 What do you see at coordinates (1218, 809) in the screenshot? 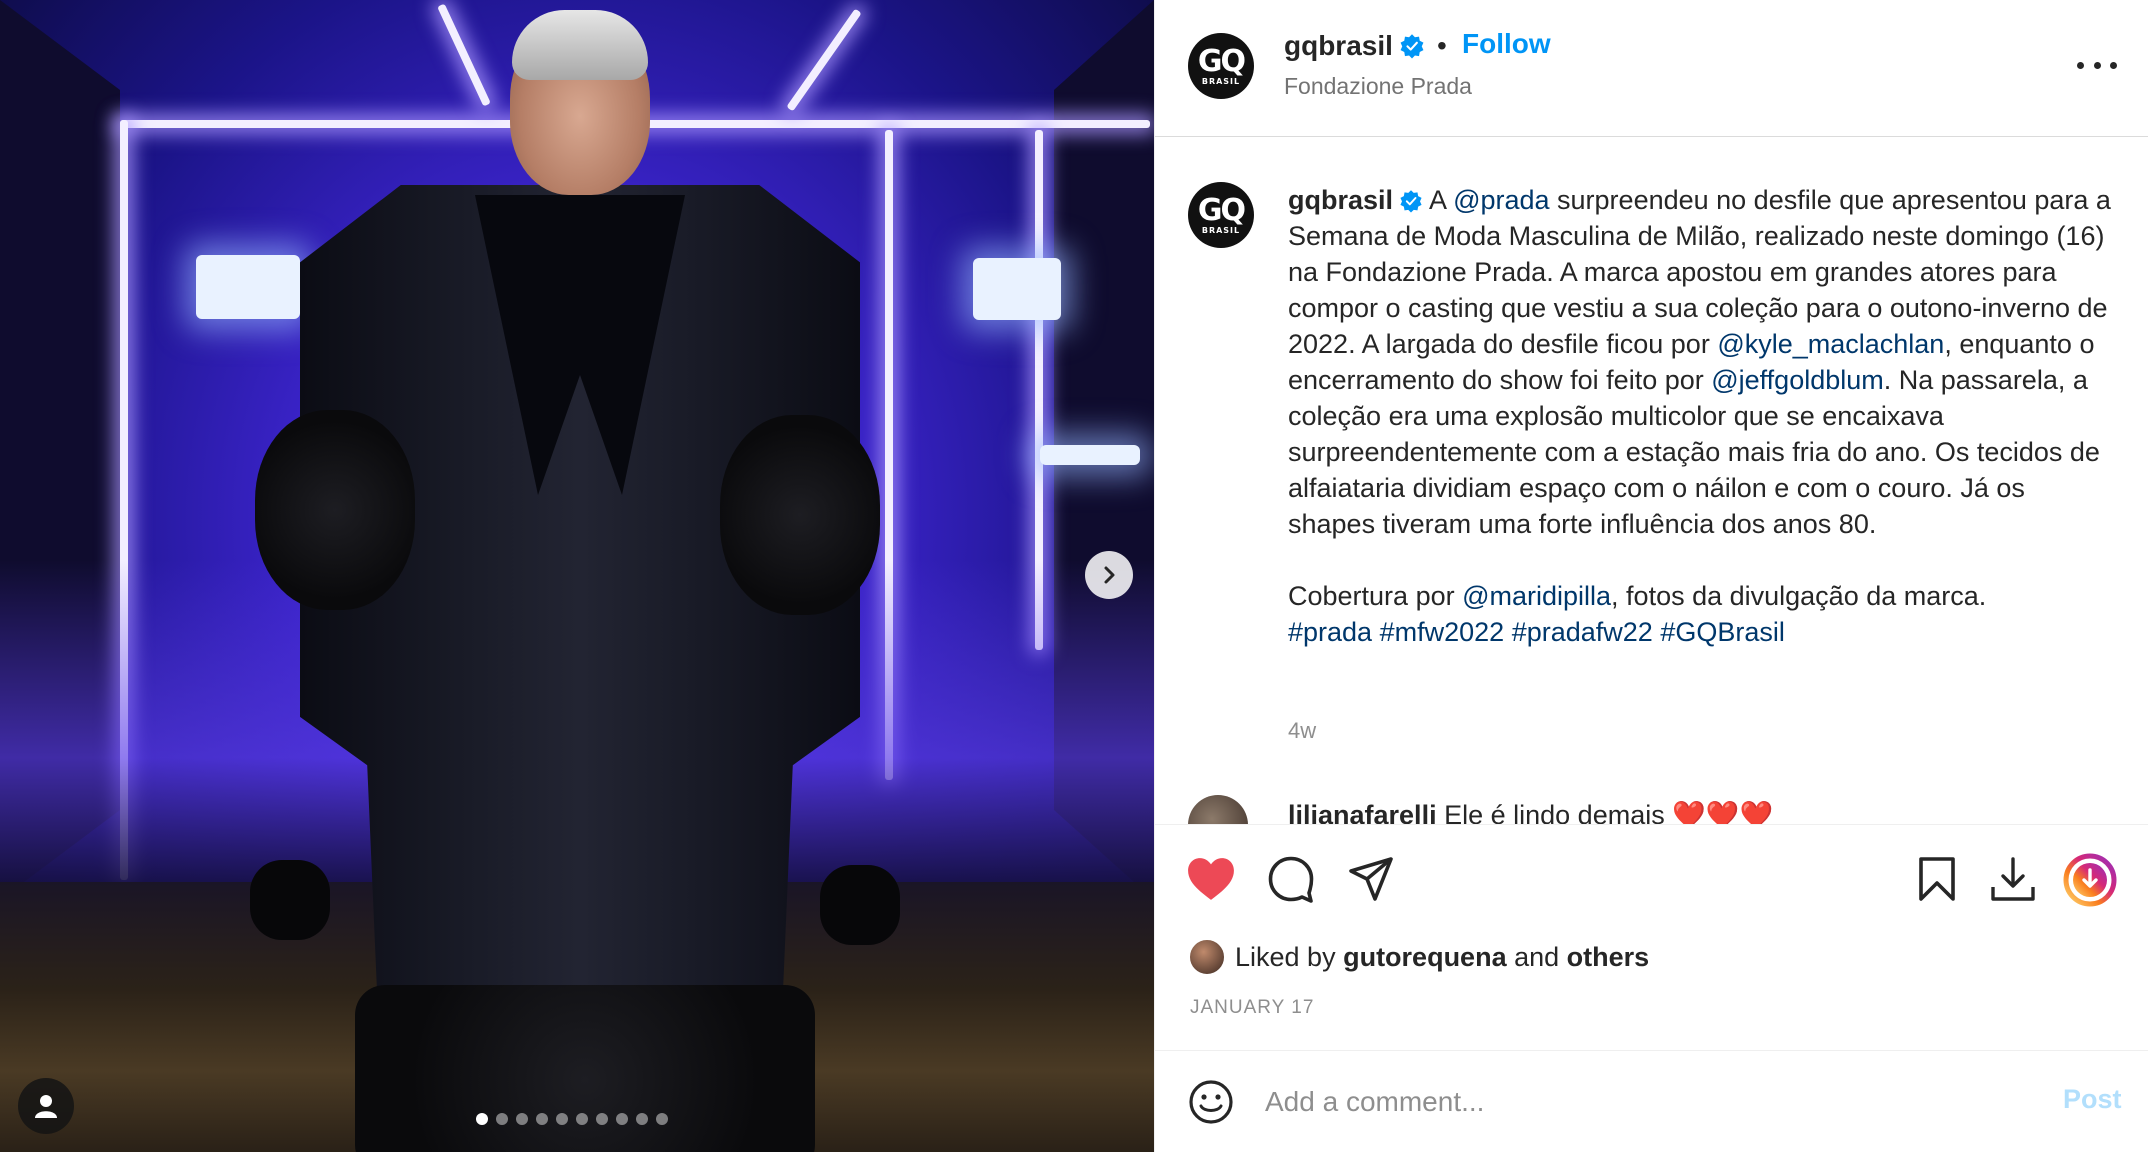
I see `commenter-avatar` at bounding box center [1218, 809].